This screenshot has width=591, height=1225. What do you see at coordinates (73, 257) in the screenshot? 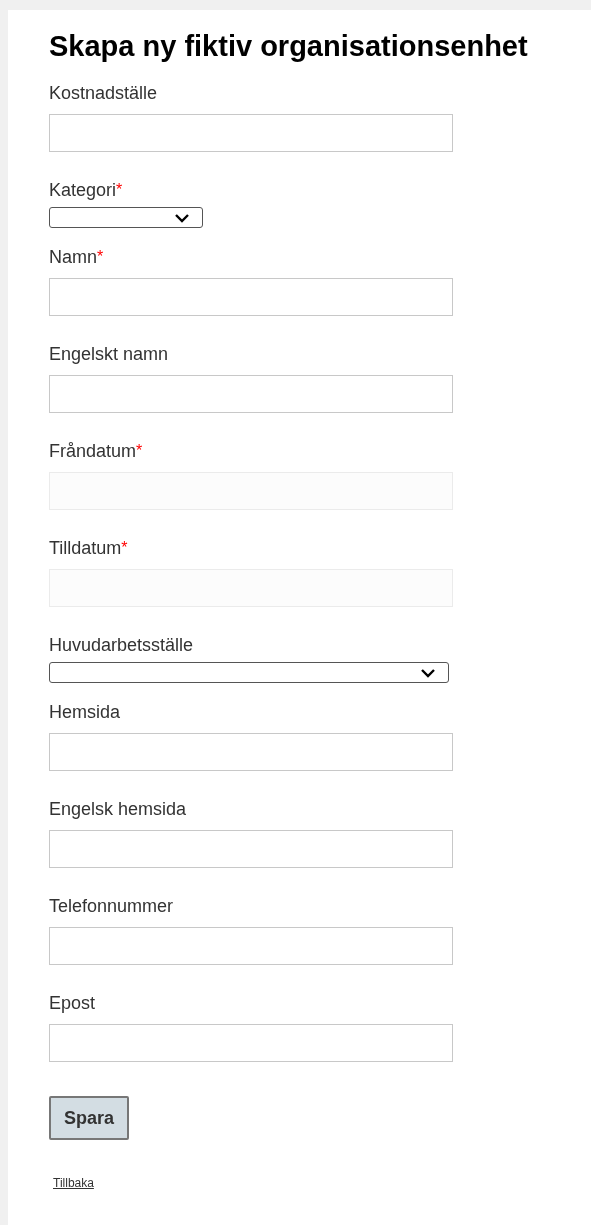
I see `field-label: Namn` at bounding box center [73, 257].